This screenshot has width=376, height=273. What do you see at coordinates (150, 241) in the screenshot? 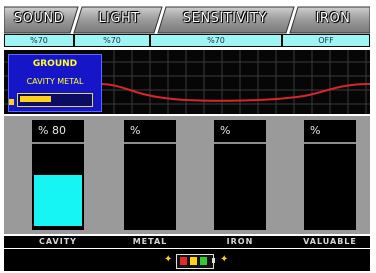
I see `metal-label: METAL` at bounding box center [150, 241].